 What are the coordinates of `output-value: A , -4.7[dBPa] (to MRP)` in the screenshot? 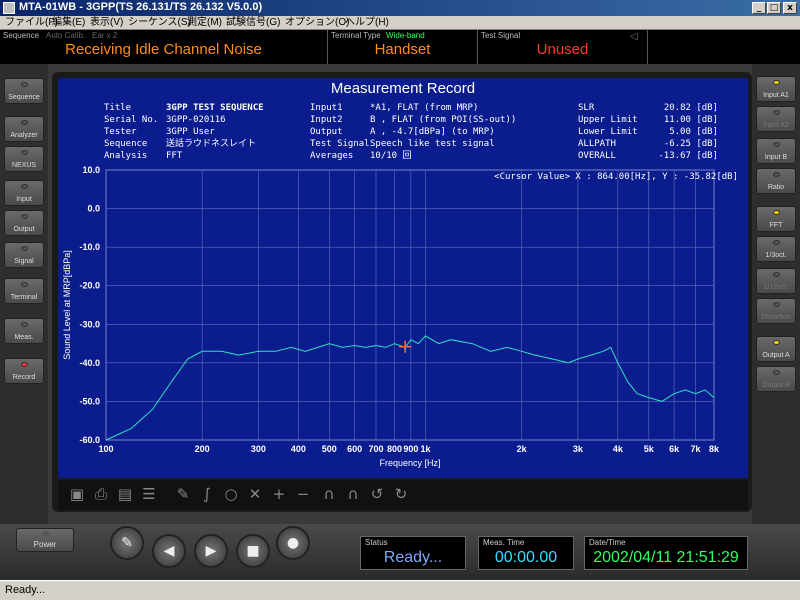 It's located at (432, 132).